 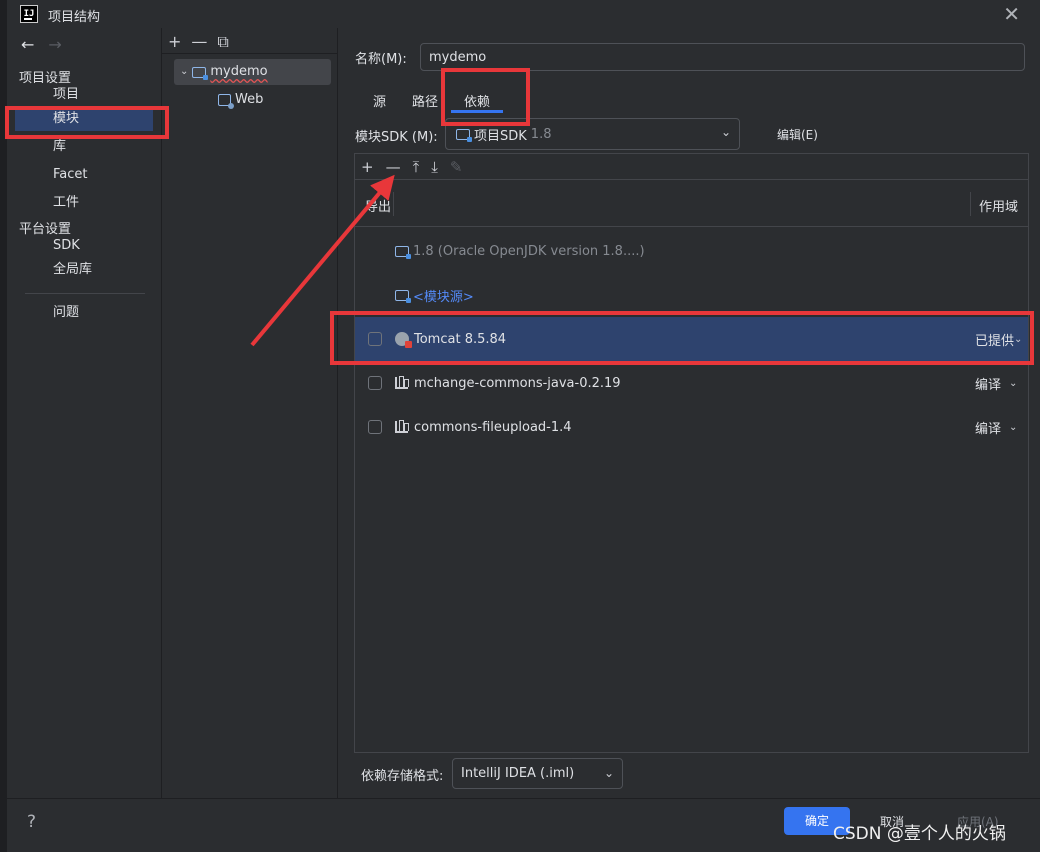 What do you see at coordinates (31, 822) in the screenshot?
I see `help-button: ?` at bounding box center [31, 822].